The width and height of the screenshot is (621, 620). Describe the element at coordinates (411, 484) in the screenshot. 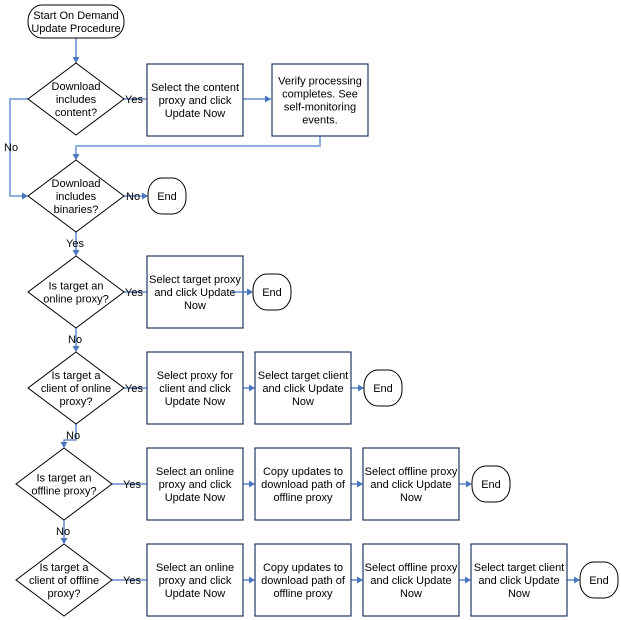

I see `process-p8: Select offline proxyand click UpdateNow` at that location.